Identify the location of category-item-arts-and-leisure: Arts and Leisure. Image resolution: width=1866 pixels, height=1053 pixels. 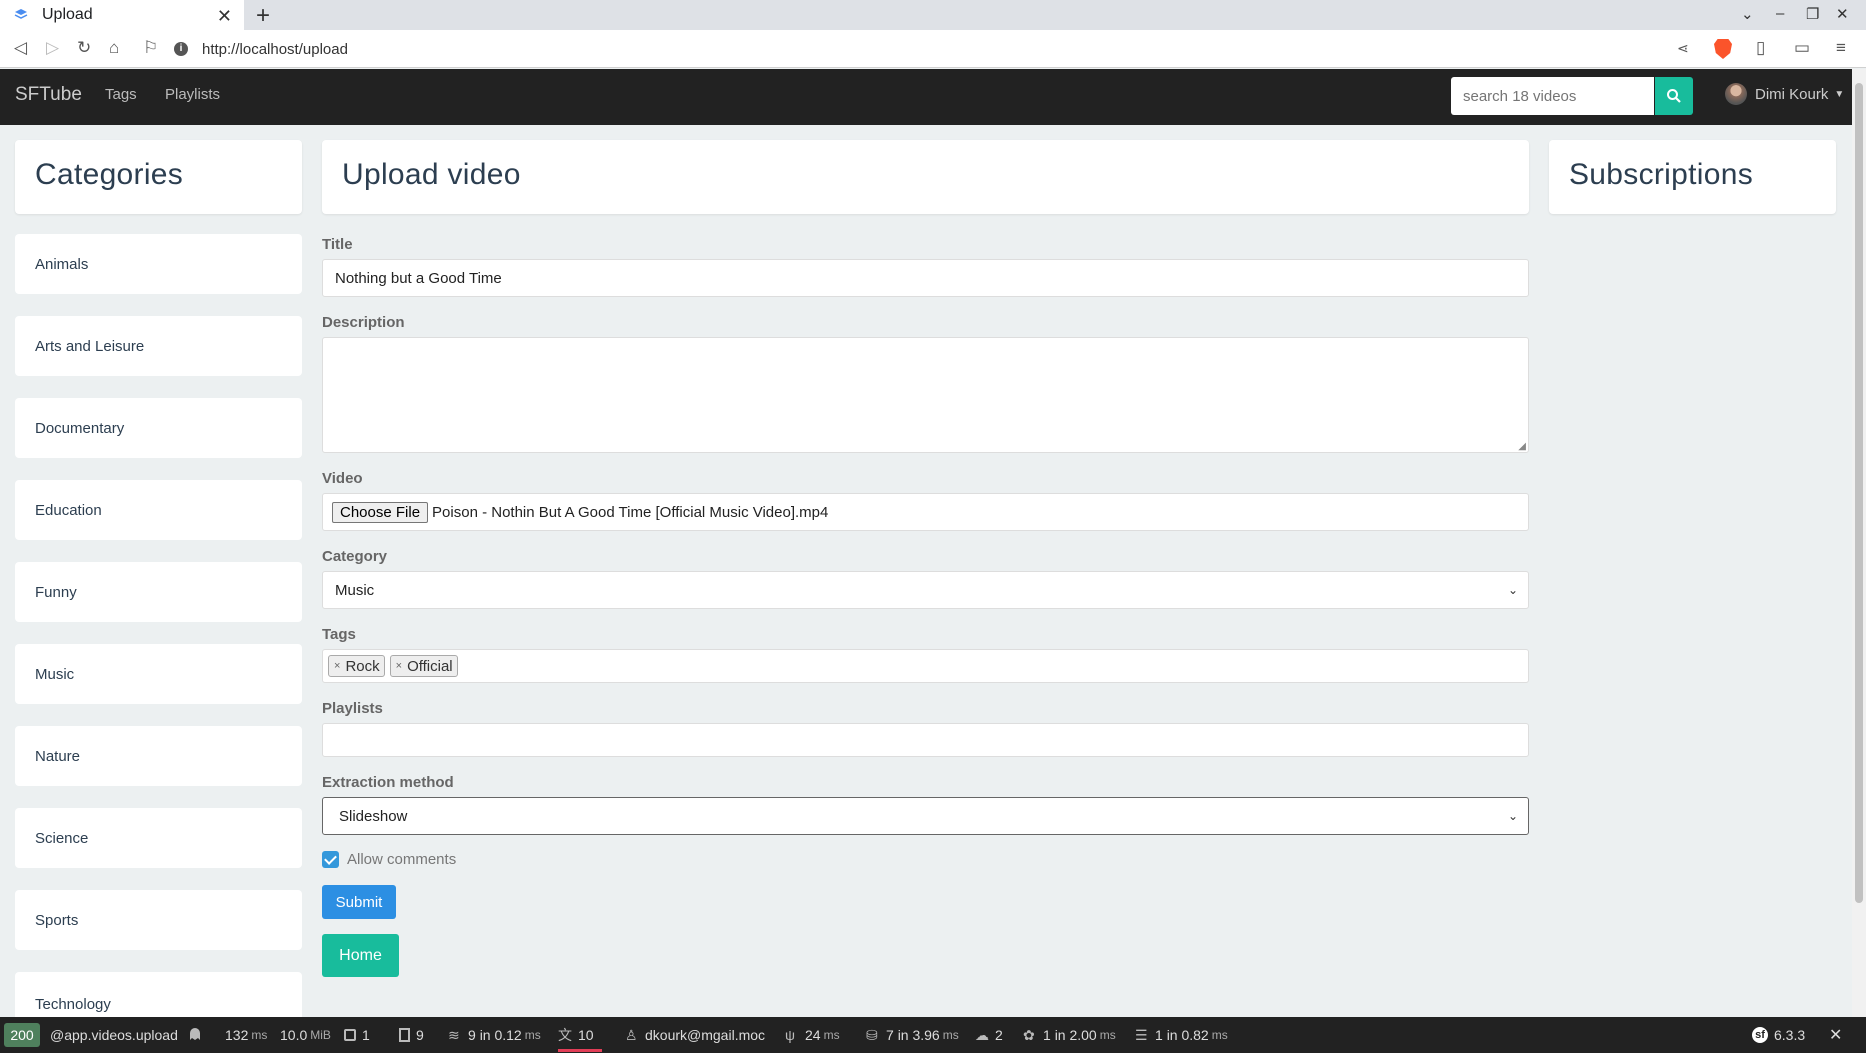
(158, 346).